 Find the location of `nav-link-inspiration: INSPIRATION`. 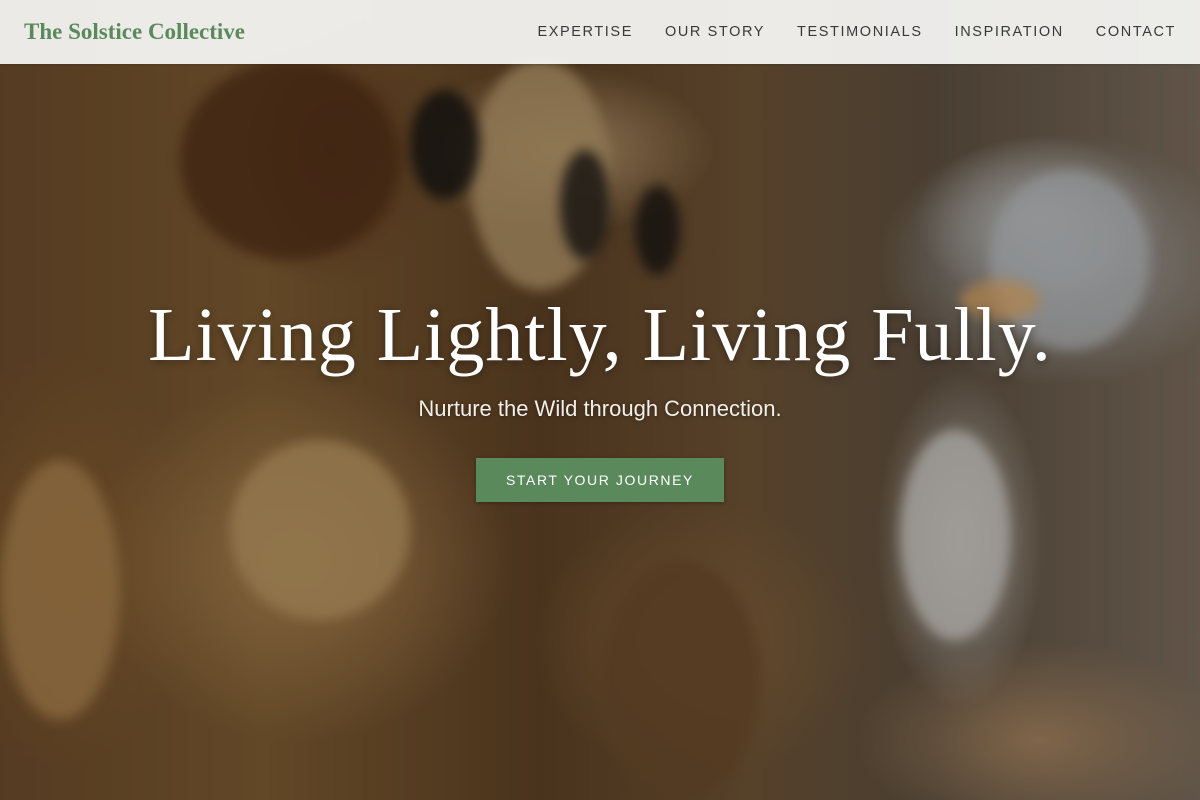

nav-link-inspiration: INSPIRATION is located at coordinates (1009, 32).